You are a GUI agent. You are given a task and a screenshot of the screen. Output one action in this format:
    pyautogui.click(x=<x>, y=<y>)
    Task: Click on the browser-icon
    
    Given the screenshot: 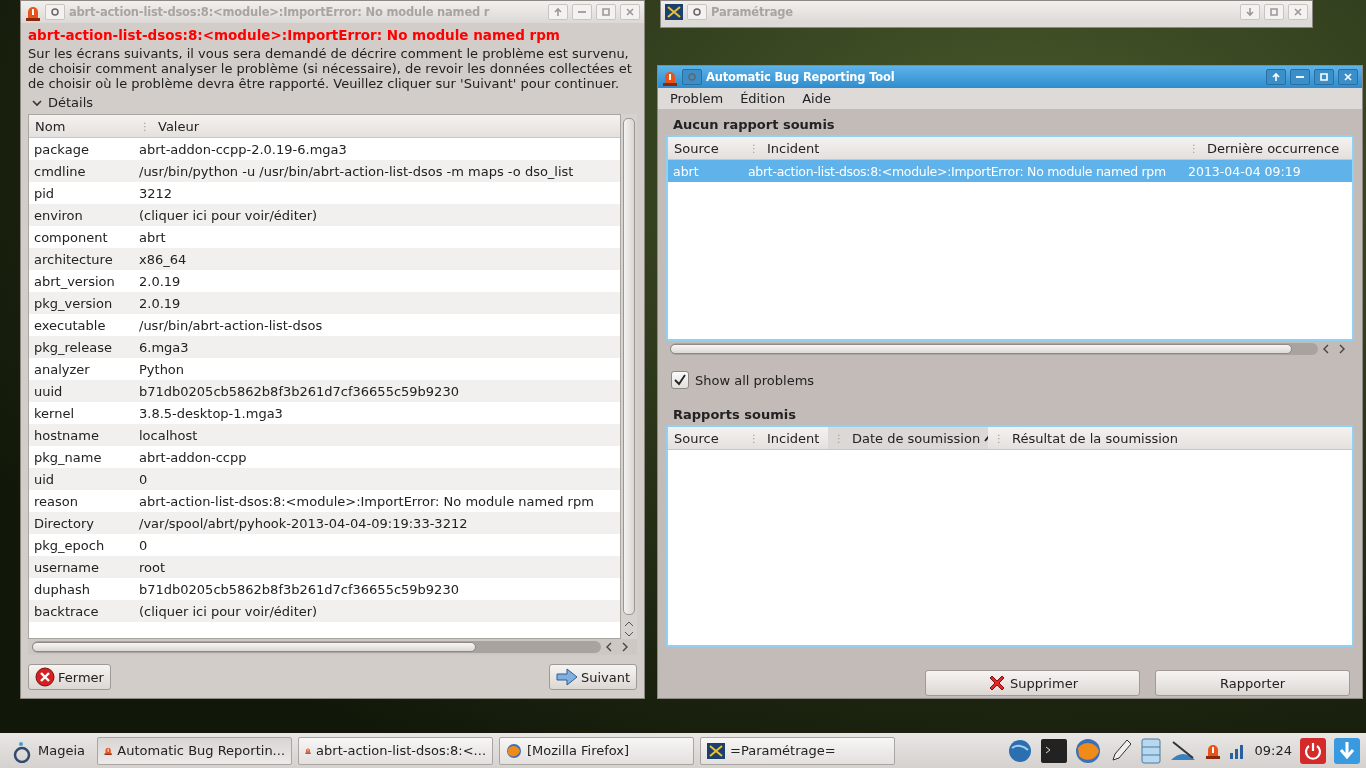 What is the action you would take?
    pyautogui.click(x=1087, y=750)
    